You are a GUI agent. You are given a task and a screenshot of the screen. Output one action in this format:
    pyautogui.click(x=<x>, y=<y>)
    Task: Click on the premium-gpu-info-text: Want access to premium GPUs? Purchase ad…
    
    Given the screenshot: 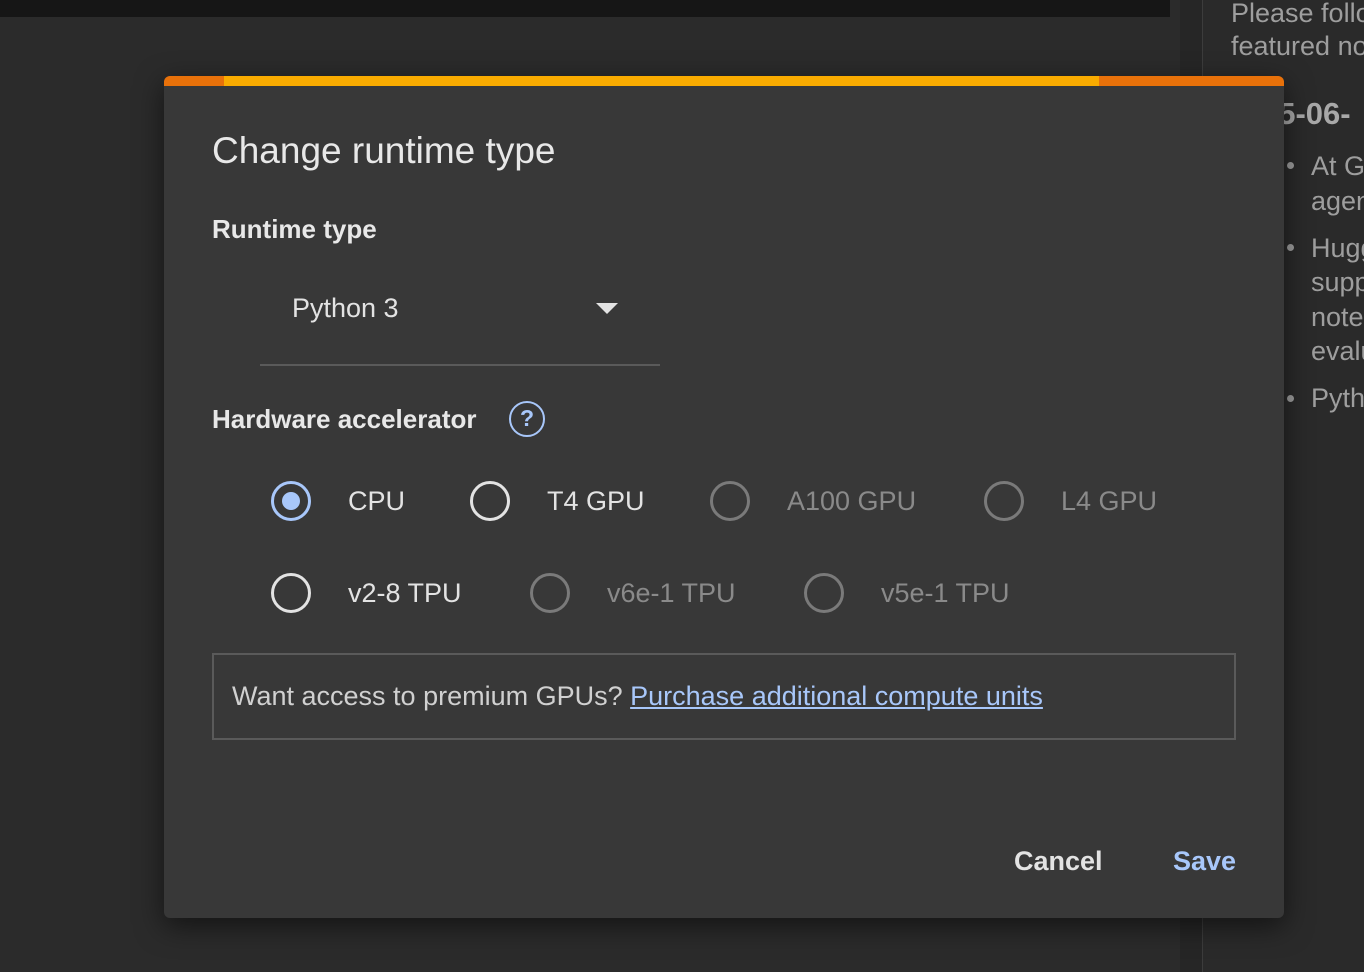 What is the action you would take?
    pyautogui.click(x=637, y=696)
    